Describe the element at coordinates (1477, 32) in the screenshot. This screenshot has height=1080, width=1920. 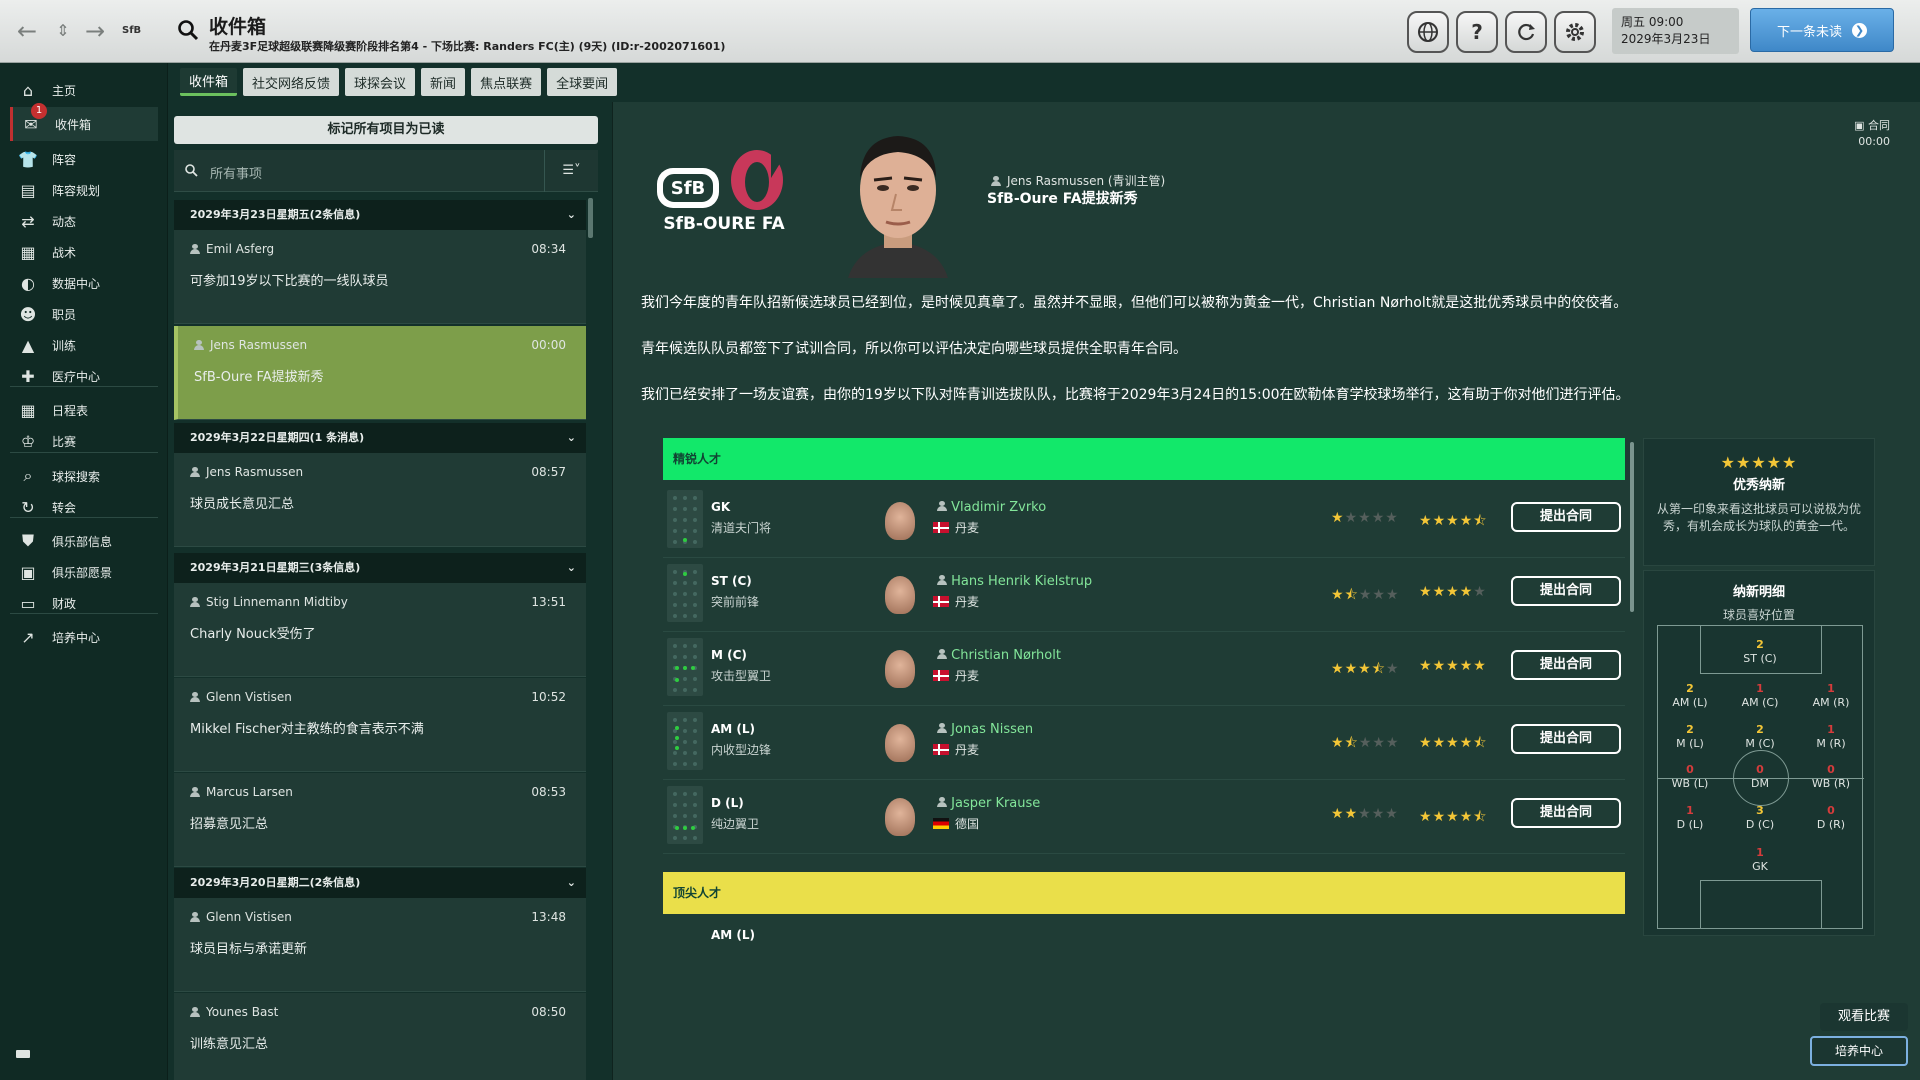
I see `help-icon: ?` at that location.